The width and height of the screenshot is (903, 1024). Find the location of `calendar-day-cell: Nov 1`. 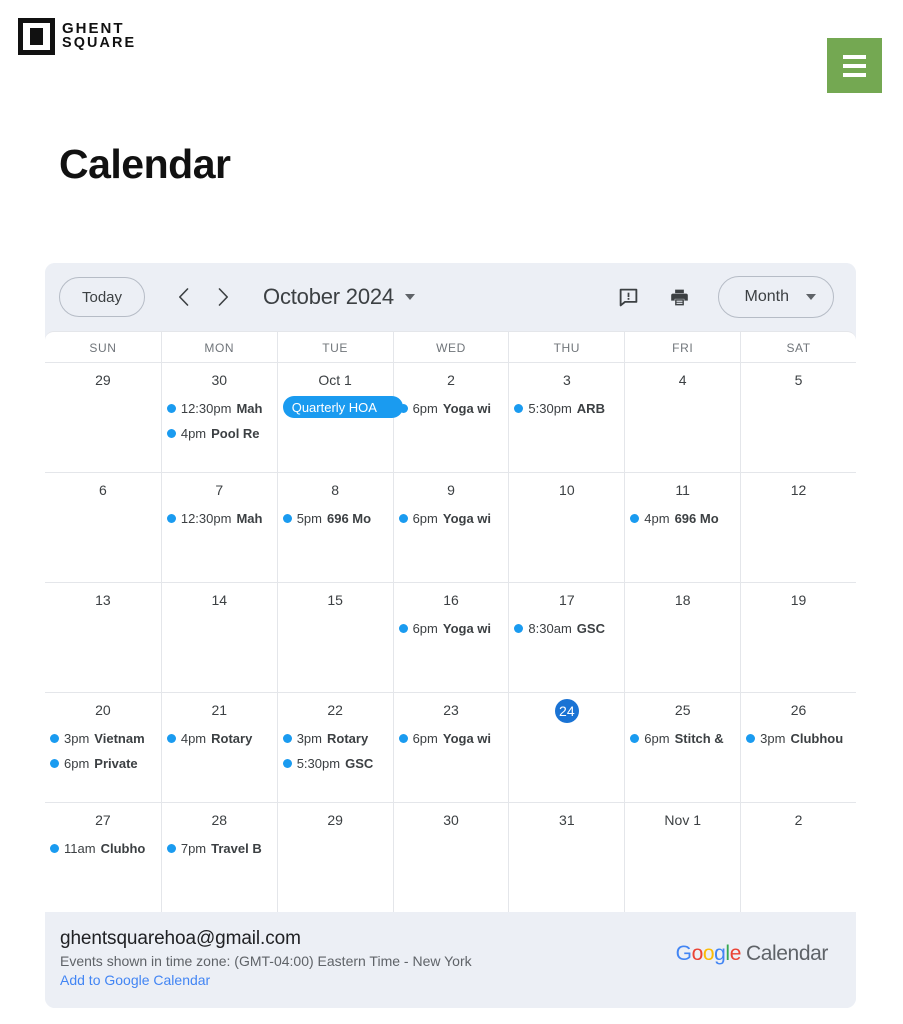

calendar-day-cell: Nov 1 is located at coordinates (682, 857).